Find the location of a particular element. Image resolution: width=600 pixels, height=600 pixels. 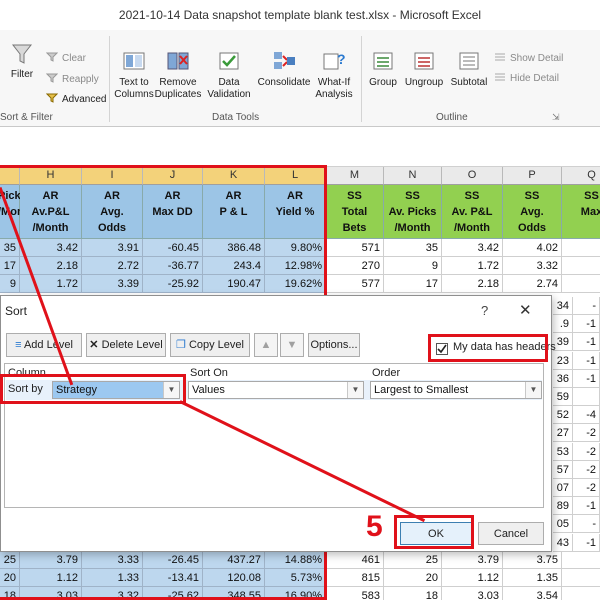

subtotal-button: Subtotal is located at coordinates (469, 69).